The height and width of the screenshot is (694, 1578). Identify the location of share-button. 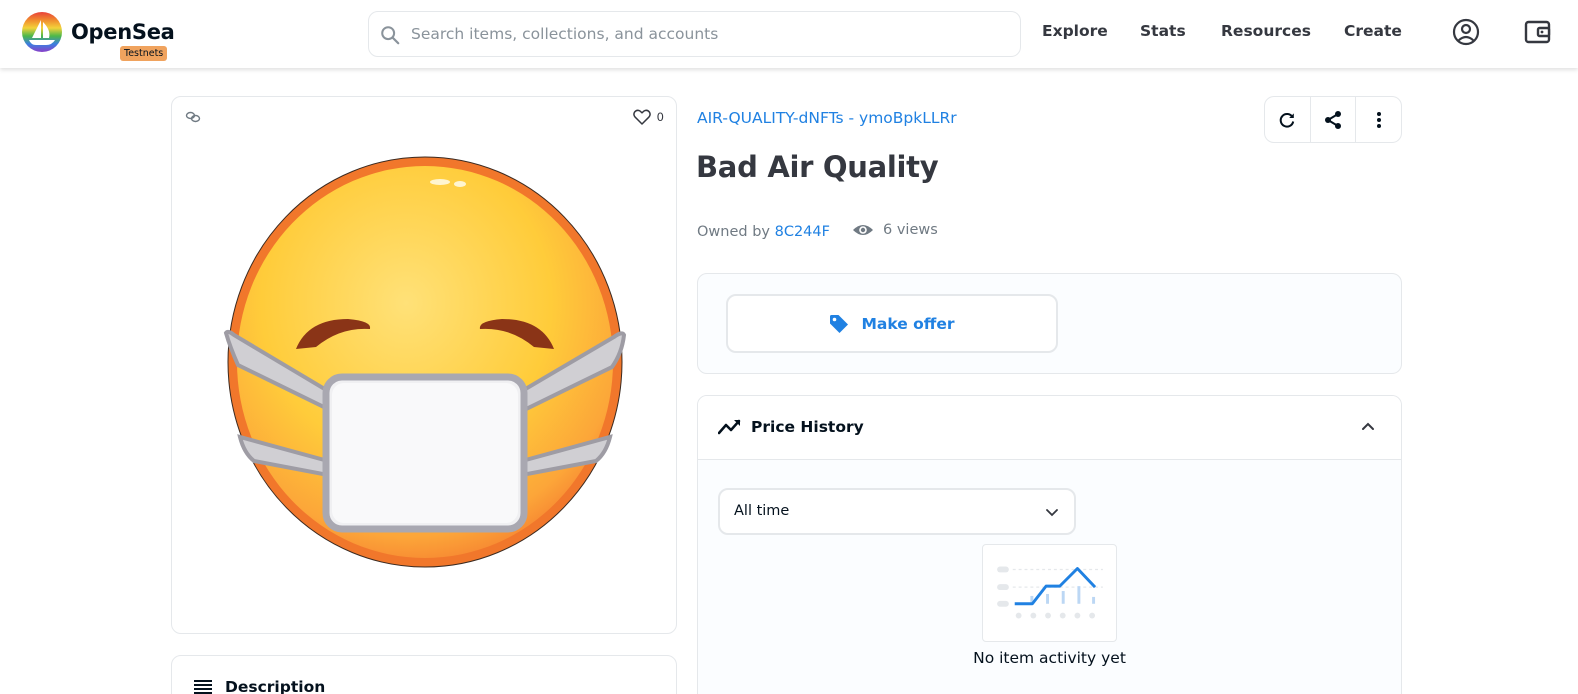
(1332, 119).